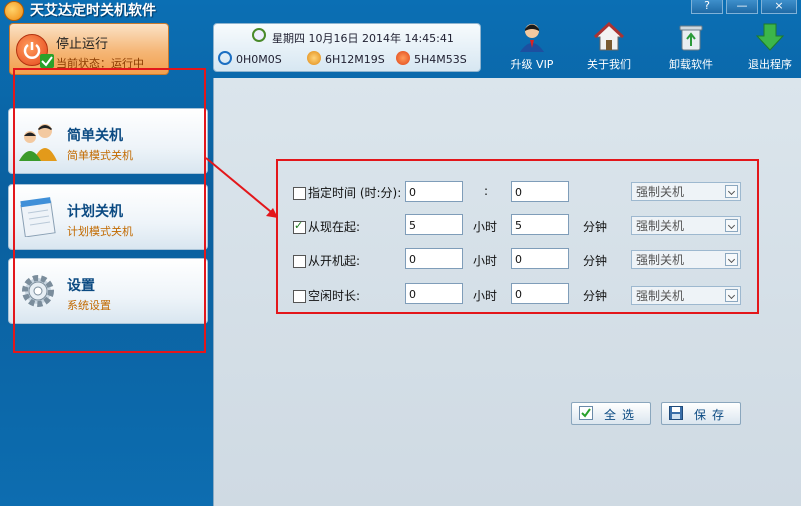 The width and height of the screenshot is (801, 506). Describe the element at coordinates (532, 37) in the screenshot. I see `vip-user-icon` at that location.